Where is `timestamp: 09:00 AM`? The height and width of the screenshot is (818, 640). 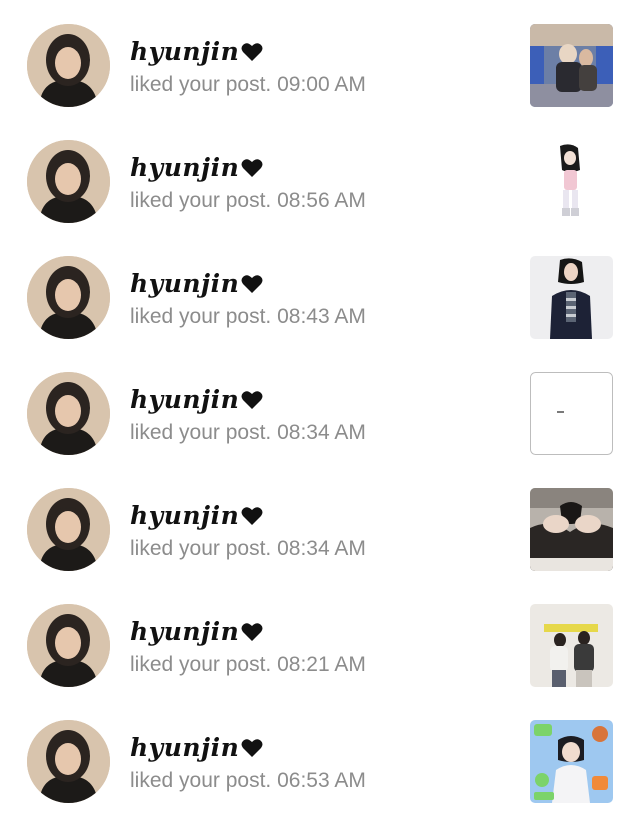
timestamp: 09:00 AM is located at coordinates (321, 84).